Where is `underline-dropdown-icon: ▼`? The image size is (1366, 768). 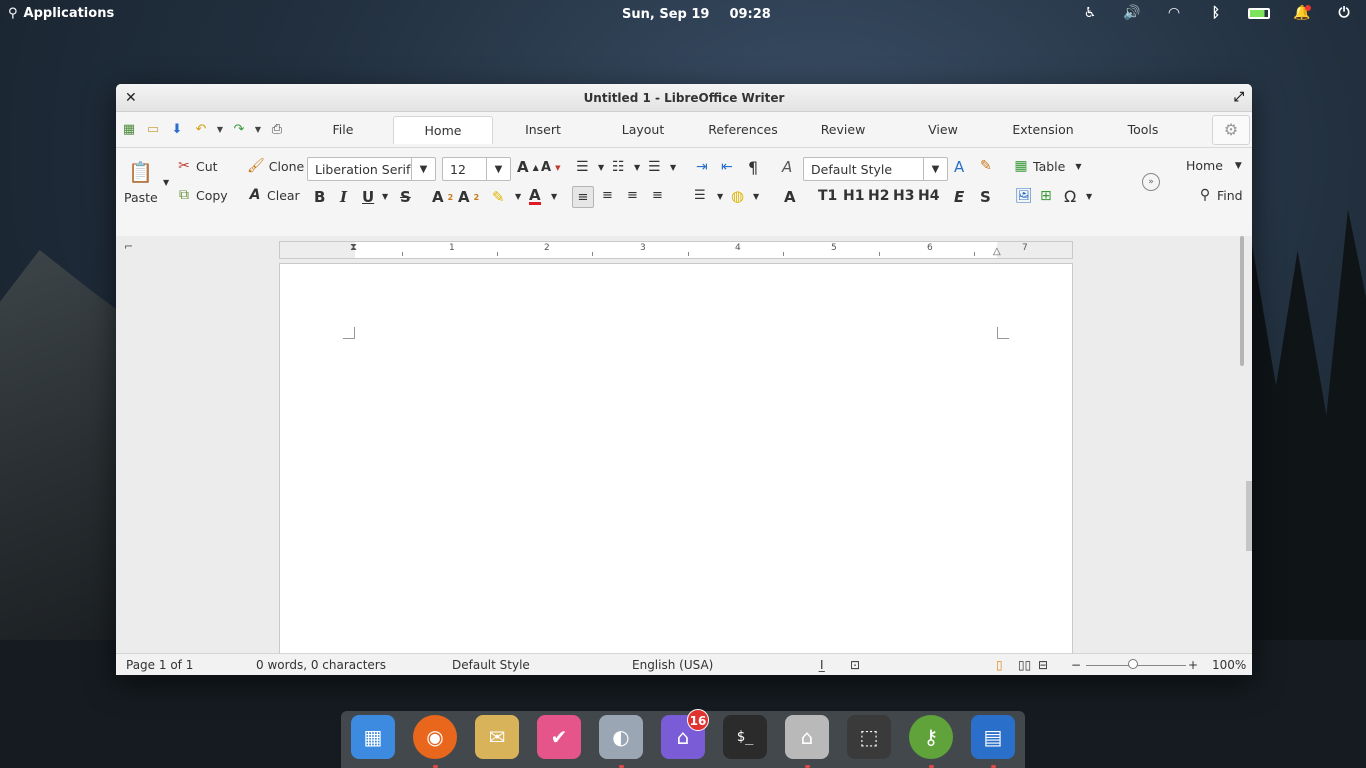 underline-dropdown-icon: ▼ is located at coordinates (385, 196).